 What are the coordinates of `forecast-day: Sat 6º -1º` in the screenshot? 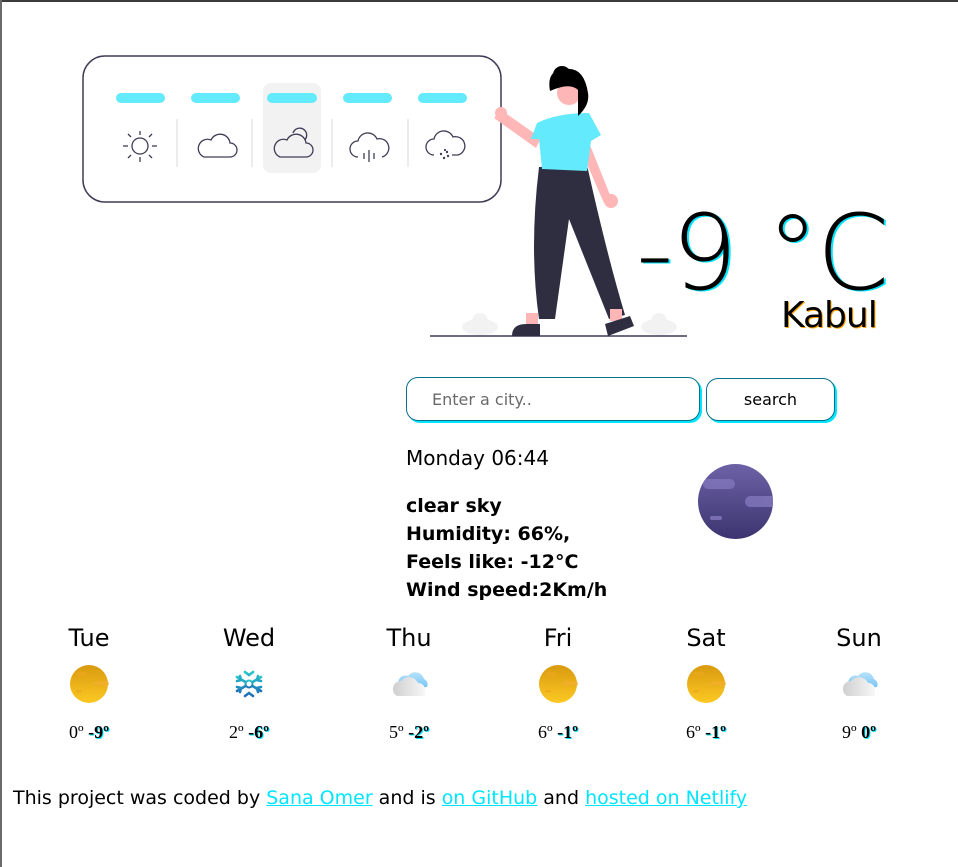 It's located at (706, 682).